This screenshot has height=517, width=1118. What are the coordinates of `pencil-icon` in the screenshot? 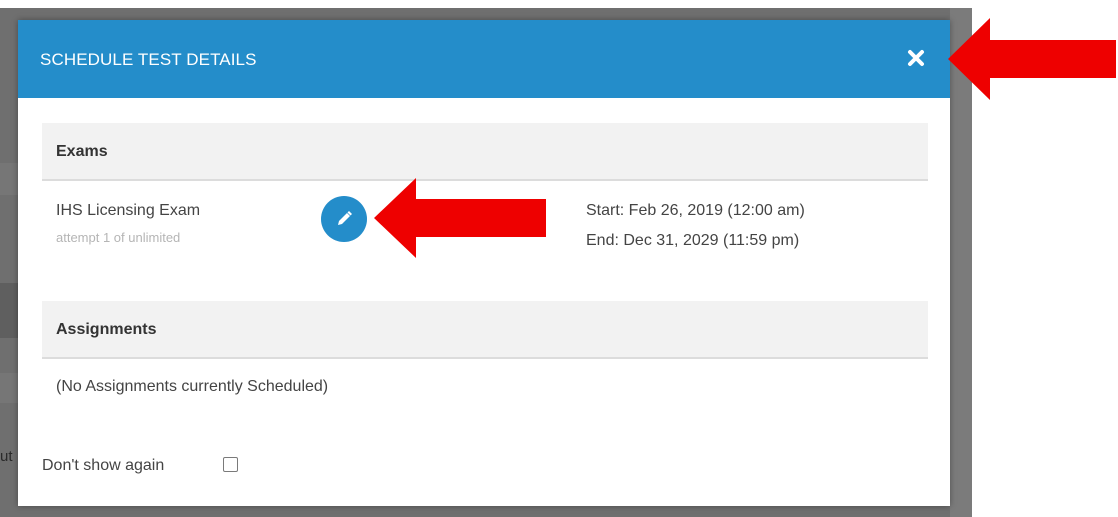 It's located at (345, 218).